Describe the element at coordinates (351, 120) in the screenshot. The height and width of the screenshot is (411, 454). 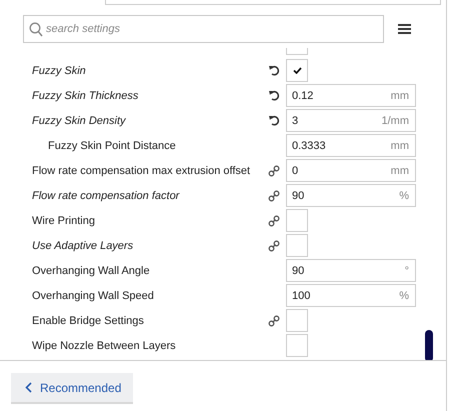
I see `number-field: 3 1/mm` at that location.